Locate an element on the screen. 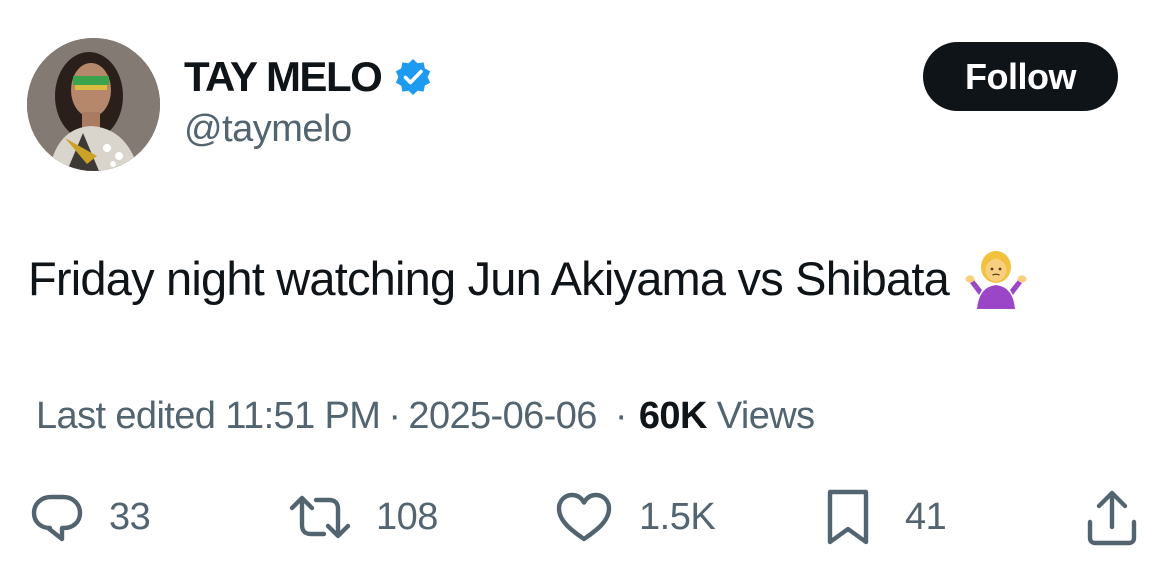  display-name: TAY MELO is located at coordinates (283, 77).